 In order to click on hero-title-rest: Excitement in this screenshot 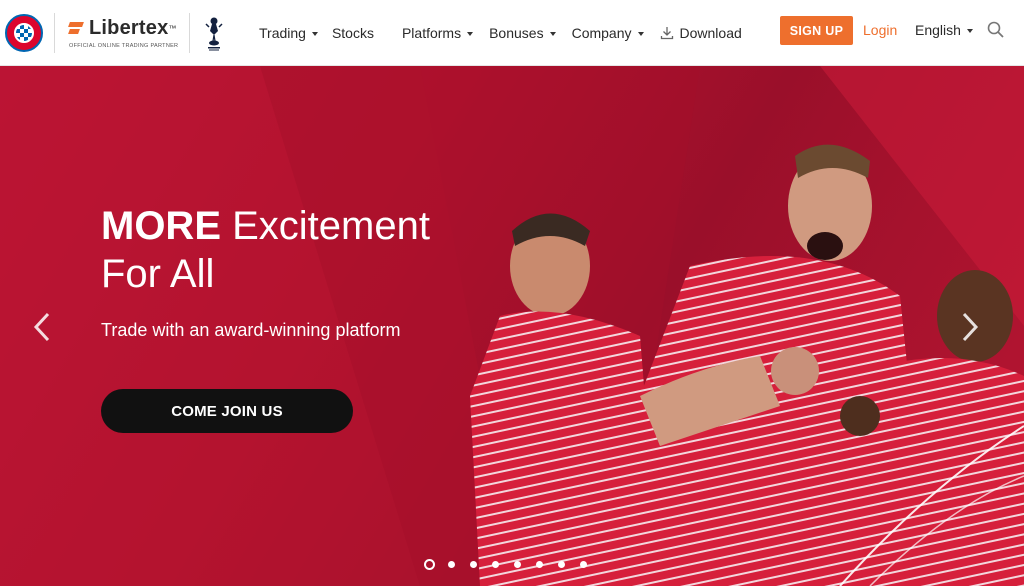, I will do `click(325, 226)`.